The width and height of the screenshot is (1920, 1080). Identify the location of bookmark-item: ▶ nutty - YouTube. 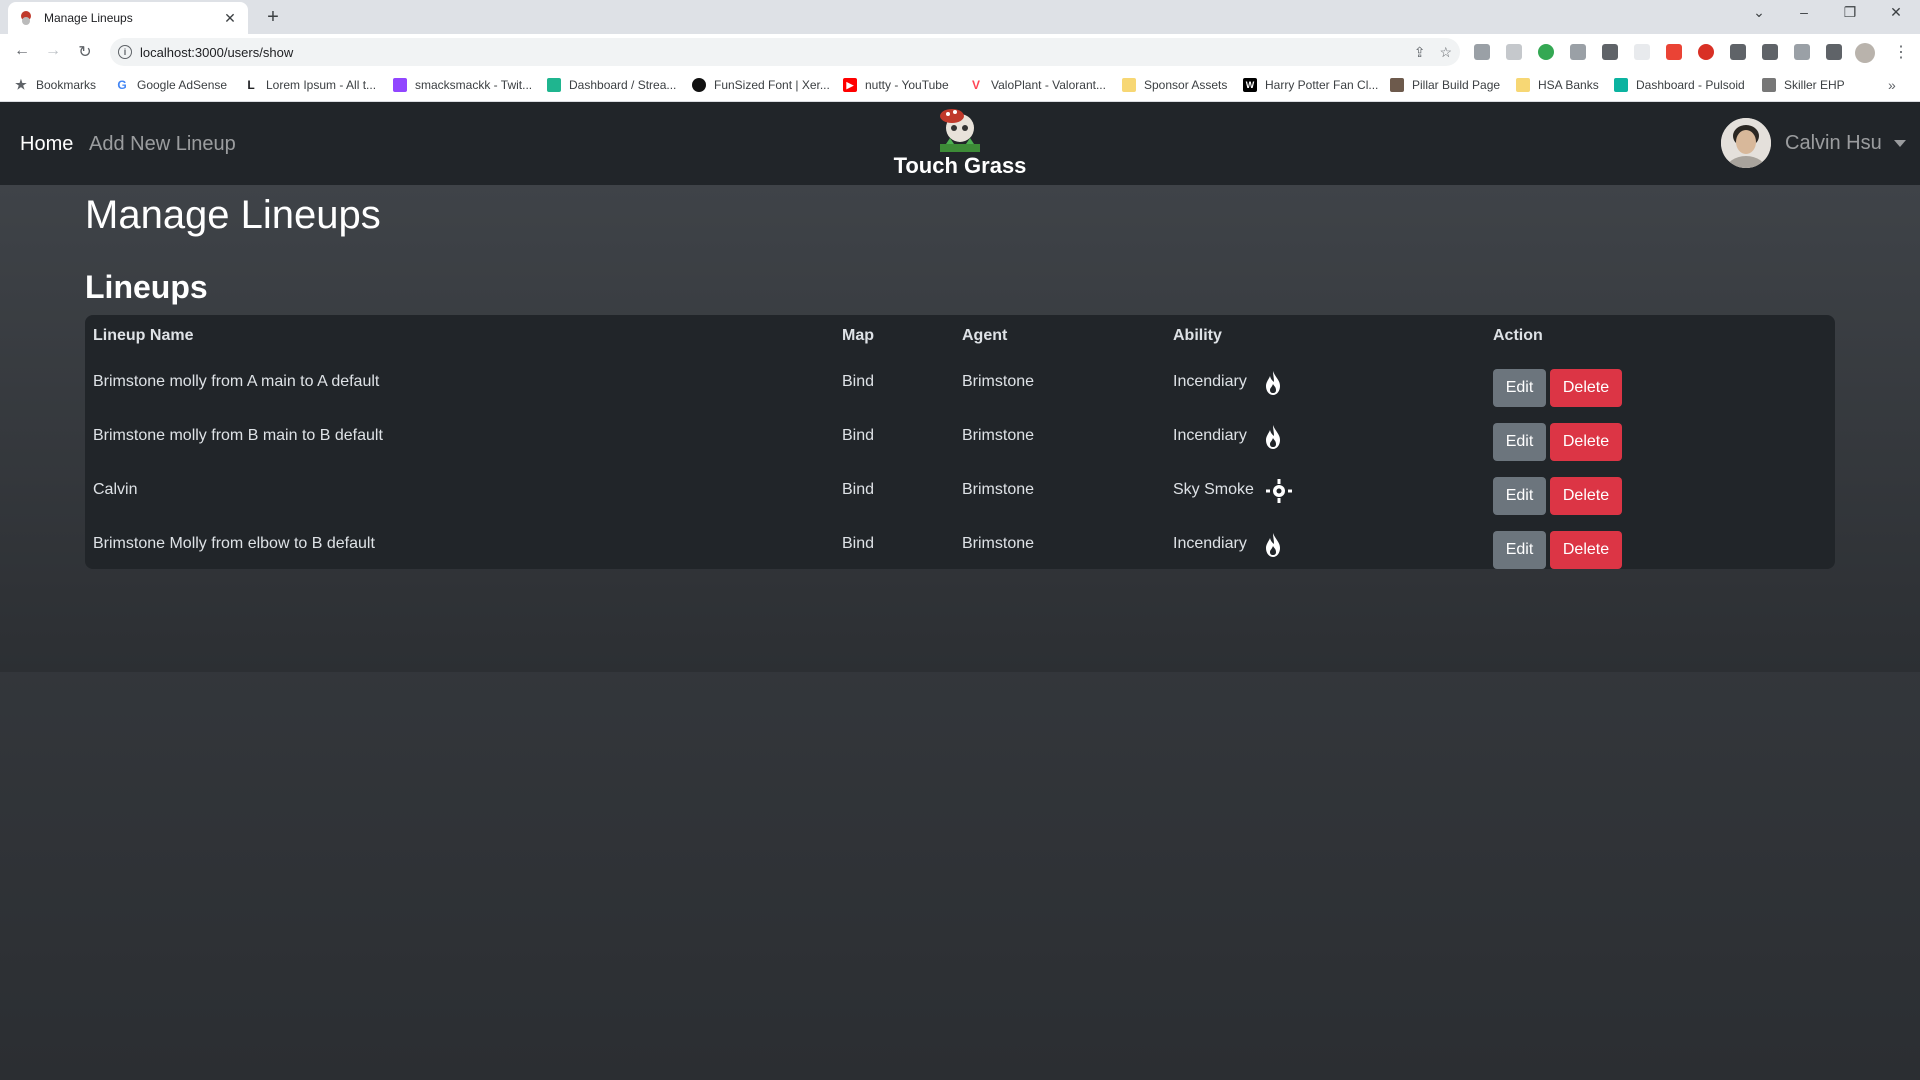
(896, 85).